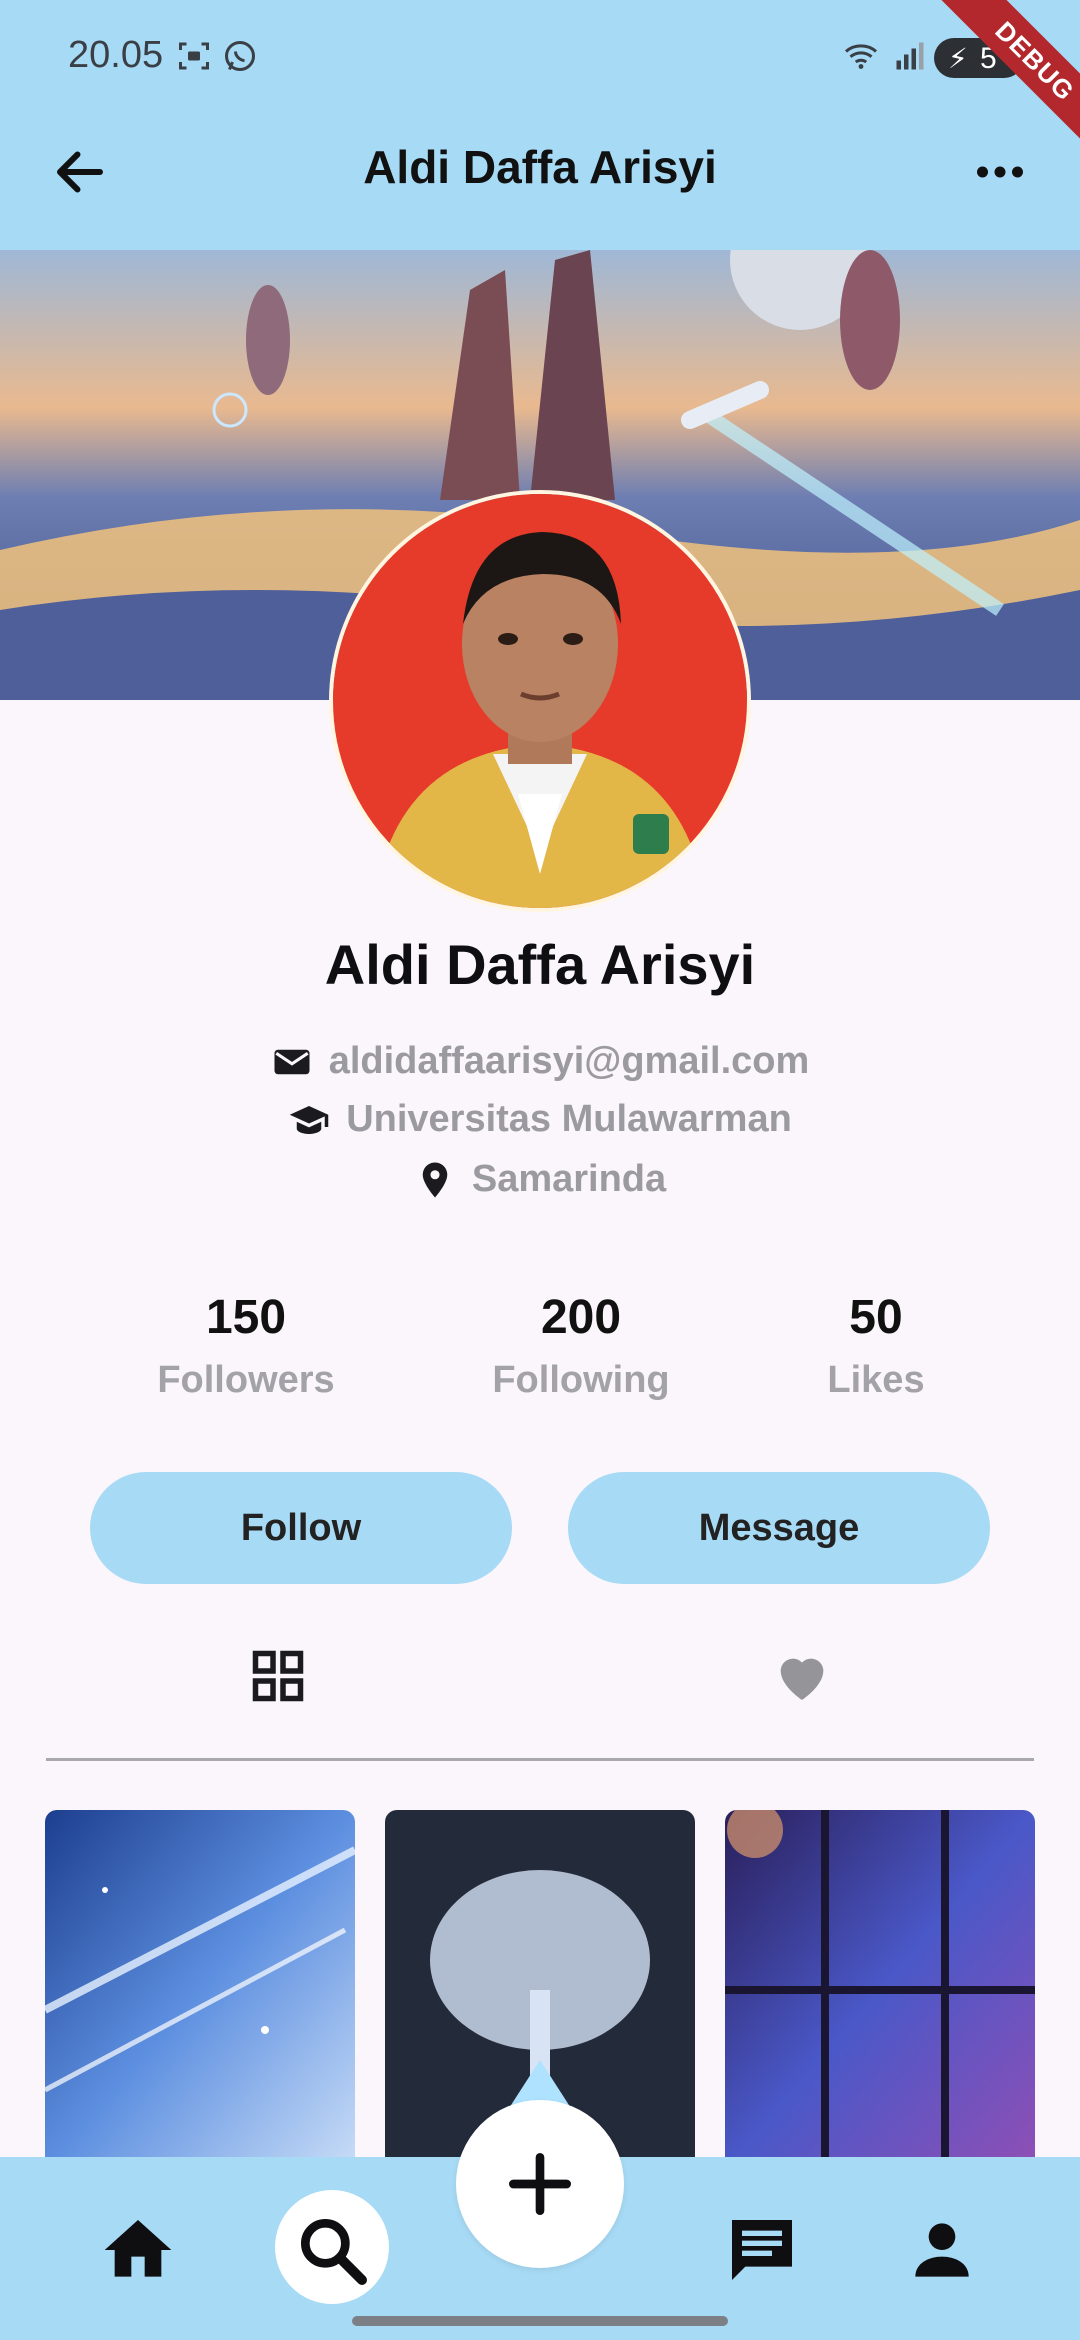  What do you see at coordinates (301, 1528) in the screenshot?
I see `follow-button: Follow` at bounding box center [301, 1528].